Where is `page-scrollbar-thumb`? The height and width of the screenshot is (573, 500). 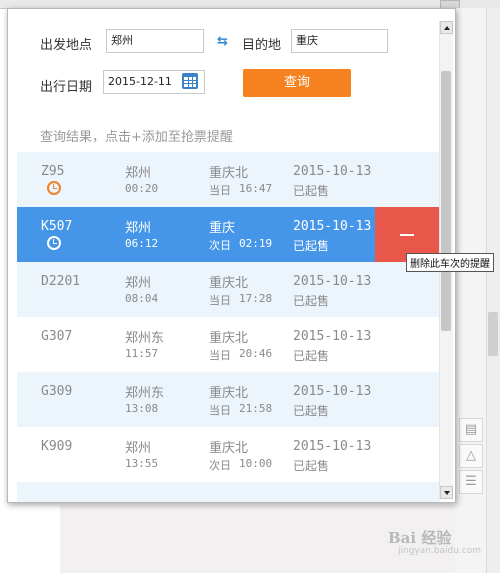
page-scrollbar-thumb is located at coordinates (493, 334).